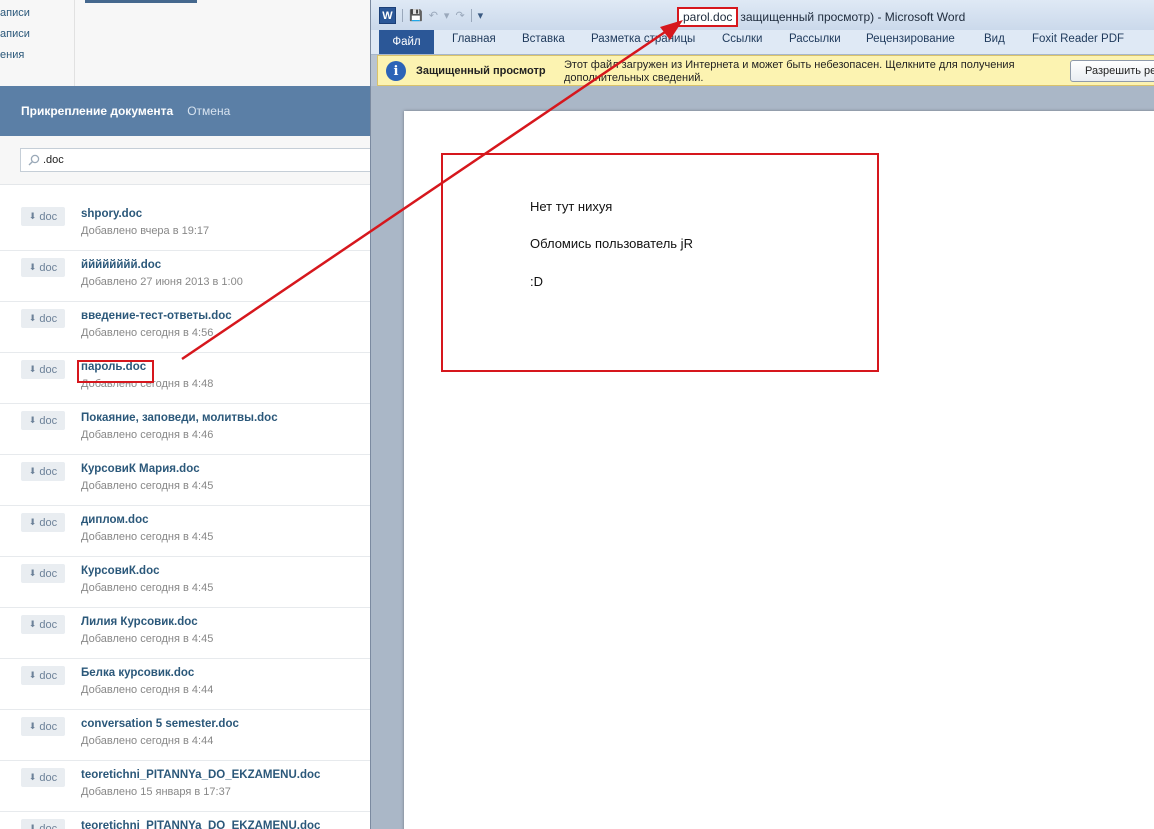  Describe the element at coordinates (111, 214) in the screenshot. I see `document-name: shpory.doc` at that location.